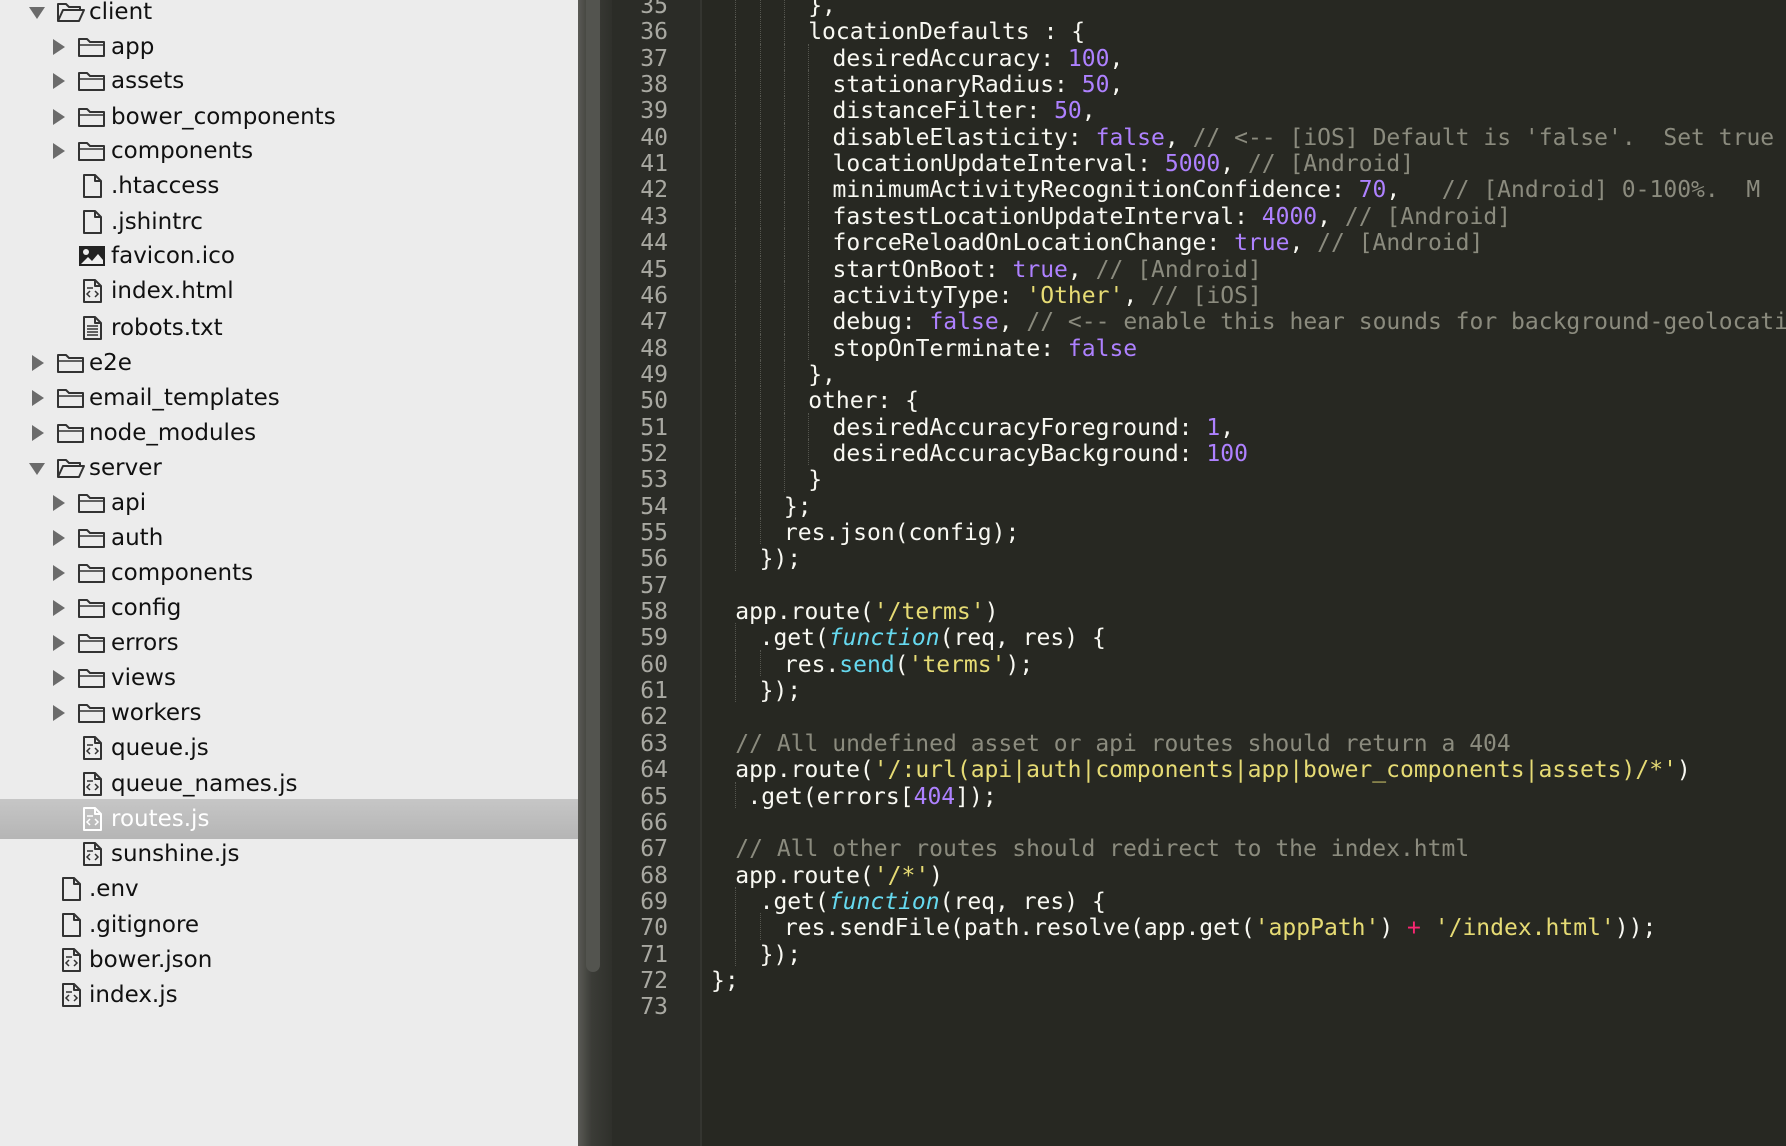  Describe the element at coordinates (1192, 164) in the screenshot. I see `code-token: 5000` at that location.